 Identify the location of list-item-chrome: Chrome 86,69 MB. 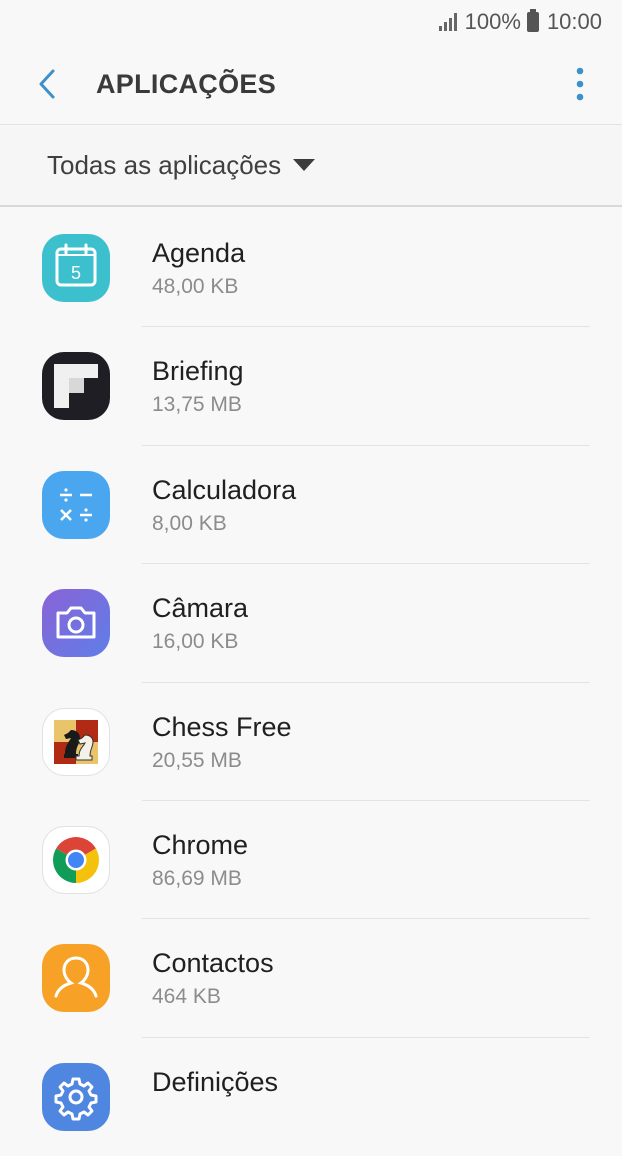
(311, 860).